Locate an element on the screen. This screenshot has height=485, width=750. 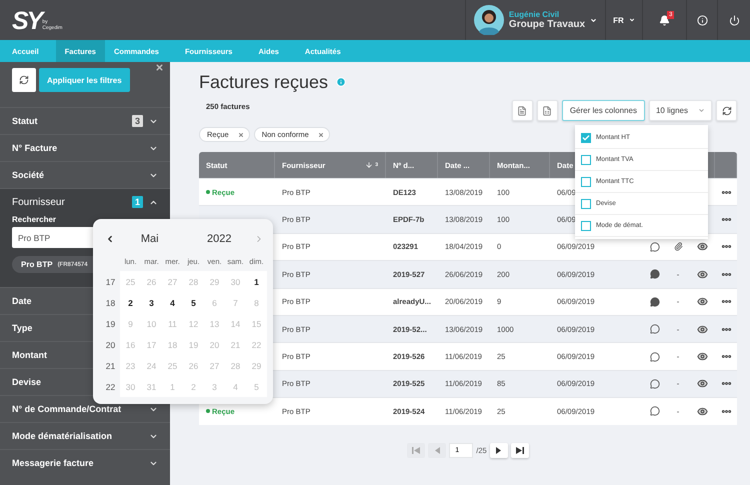
pdf-export-button is located at coordinates (522, 110).